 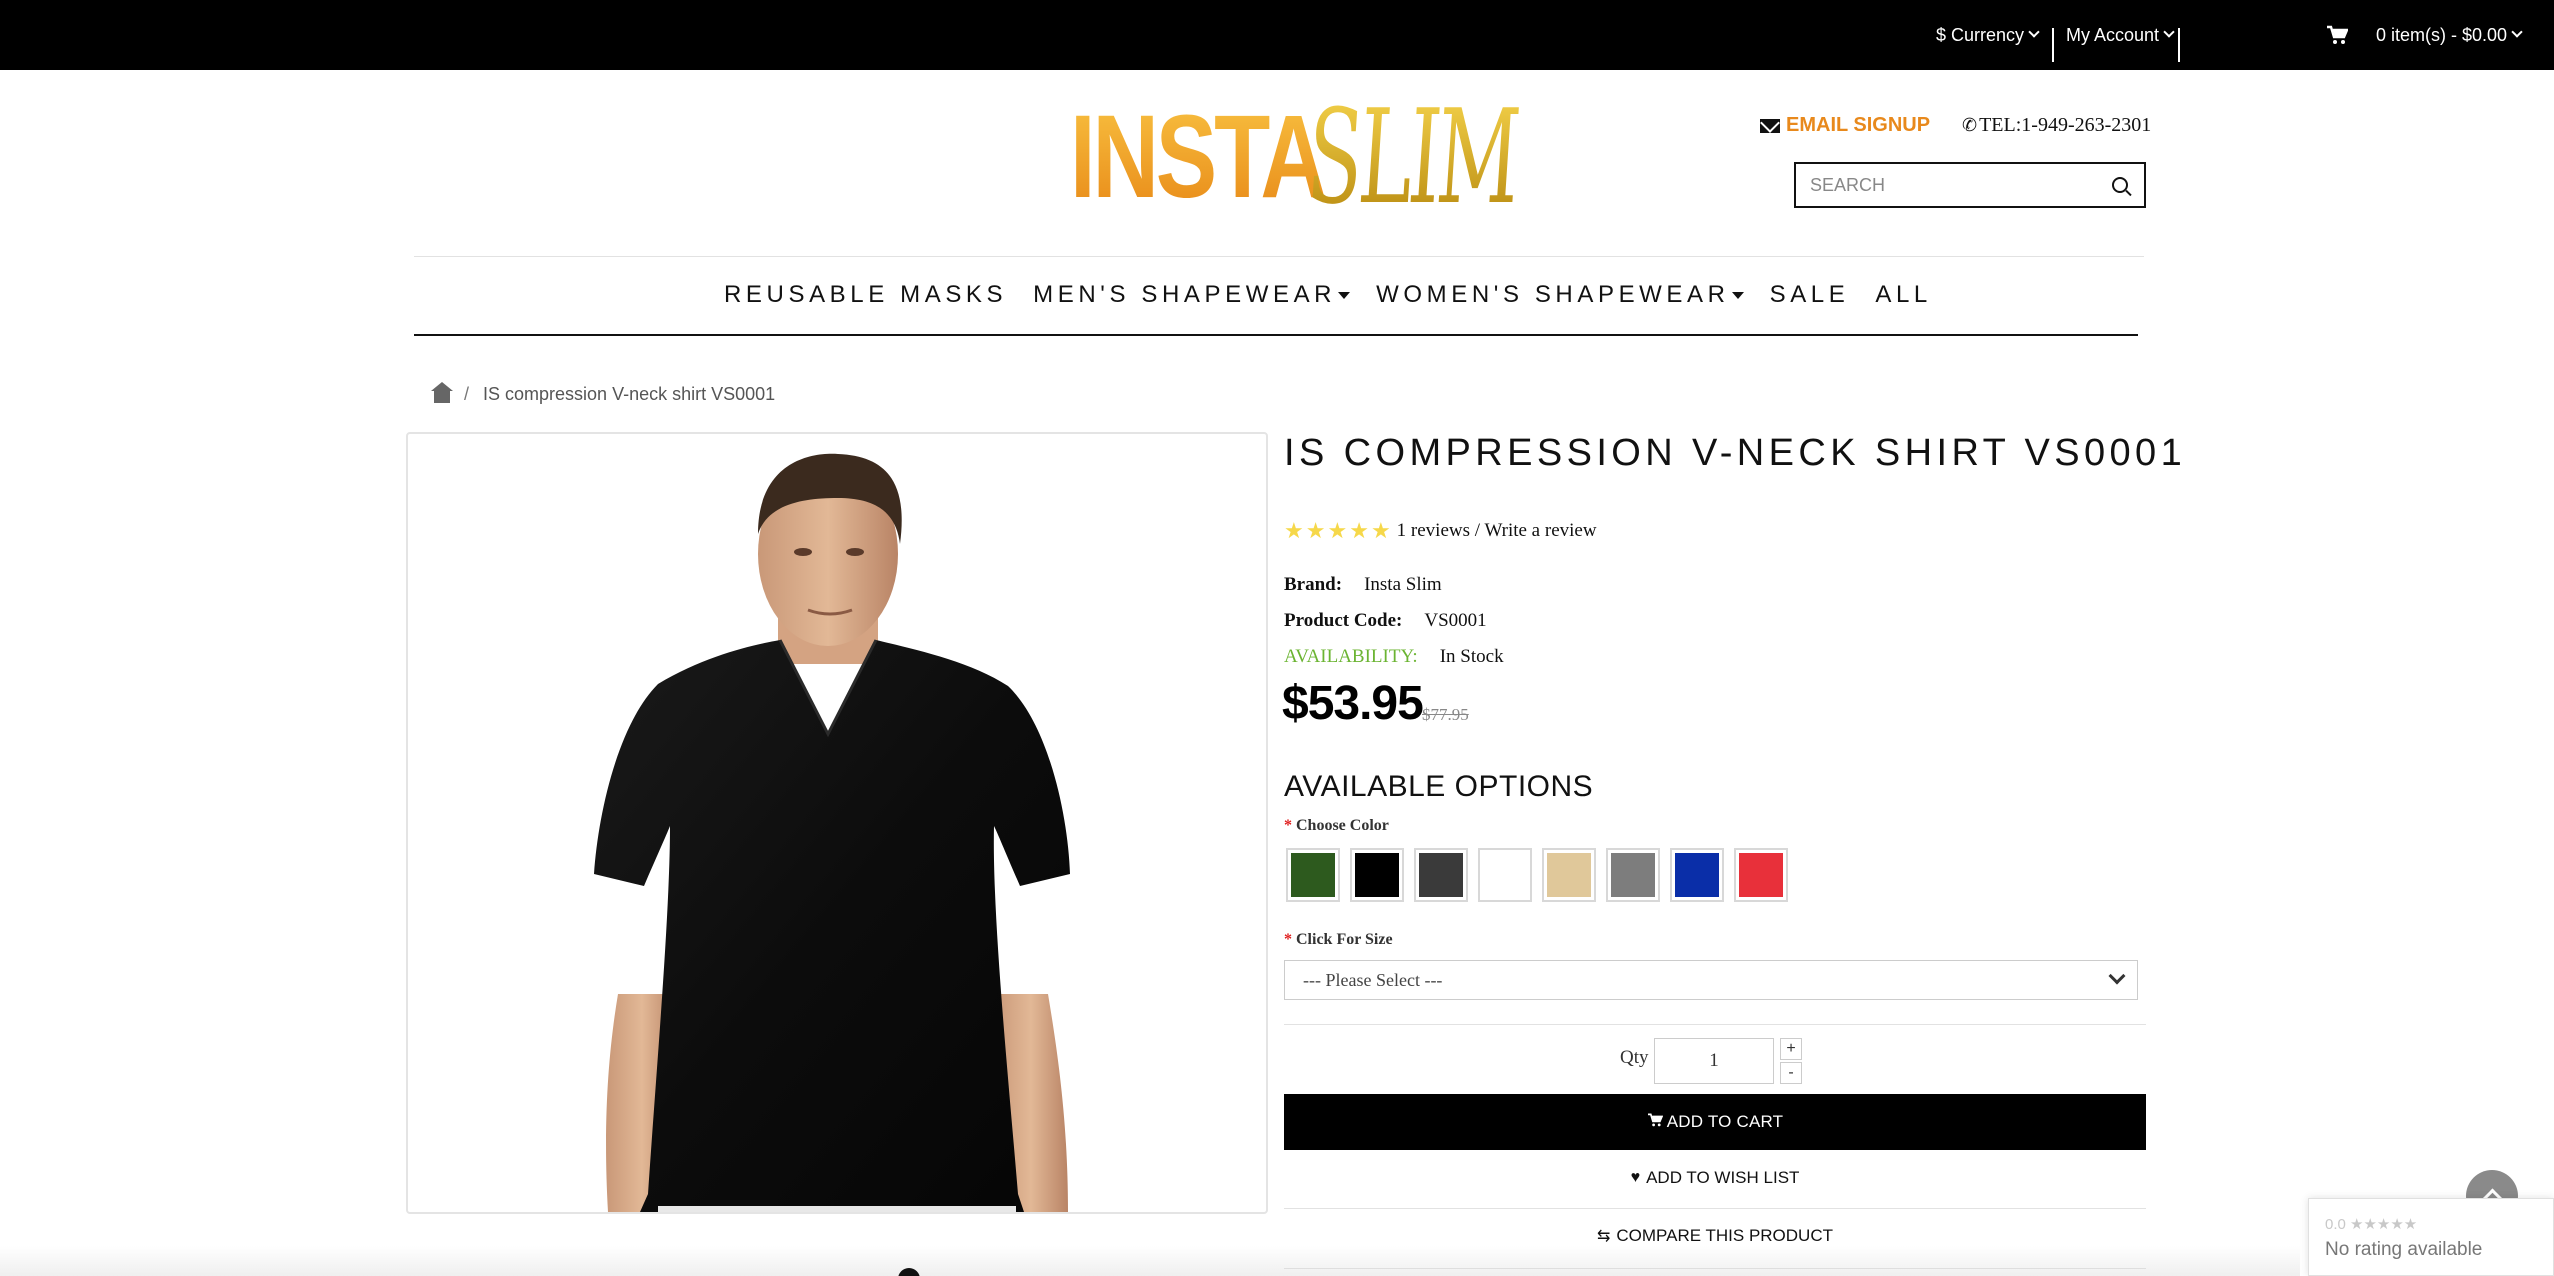 I want to click on phone-number: ✆ TEL:1-949-263-2301, so click(x=2056, y=125).